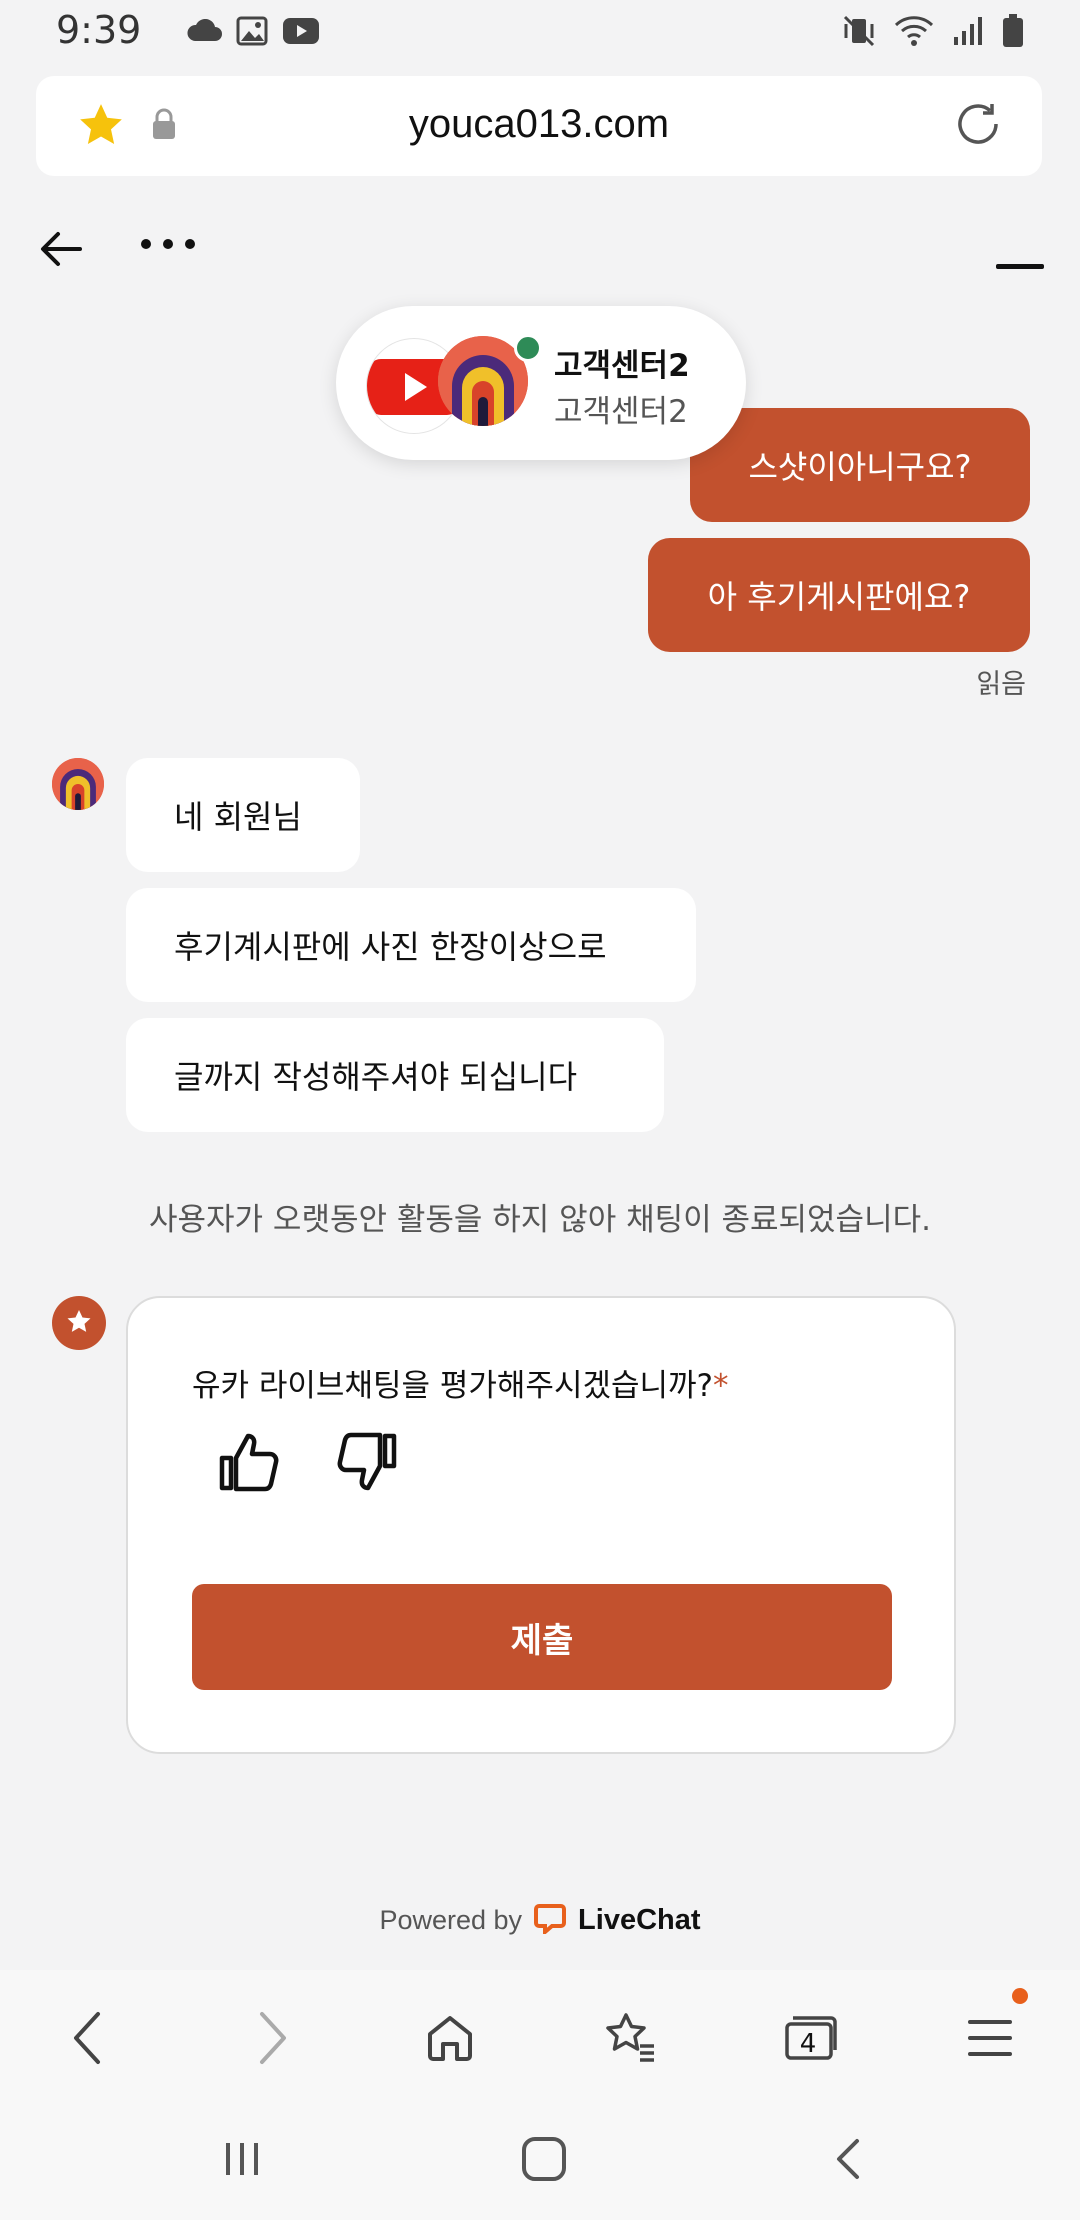  Describe the element at coordinates (639, 1920) in the screenshot. I see `powered-brand: LiveChat` at that location.